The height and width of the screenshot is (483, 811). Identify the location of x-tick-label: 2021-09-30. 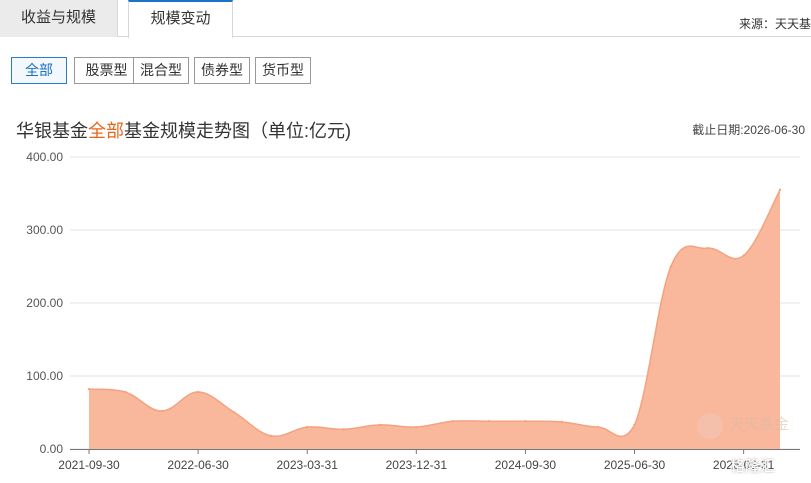
(89, 465).